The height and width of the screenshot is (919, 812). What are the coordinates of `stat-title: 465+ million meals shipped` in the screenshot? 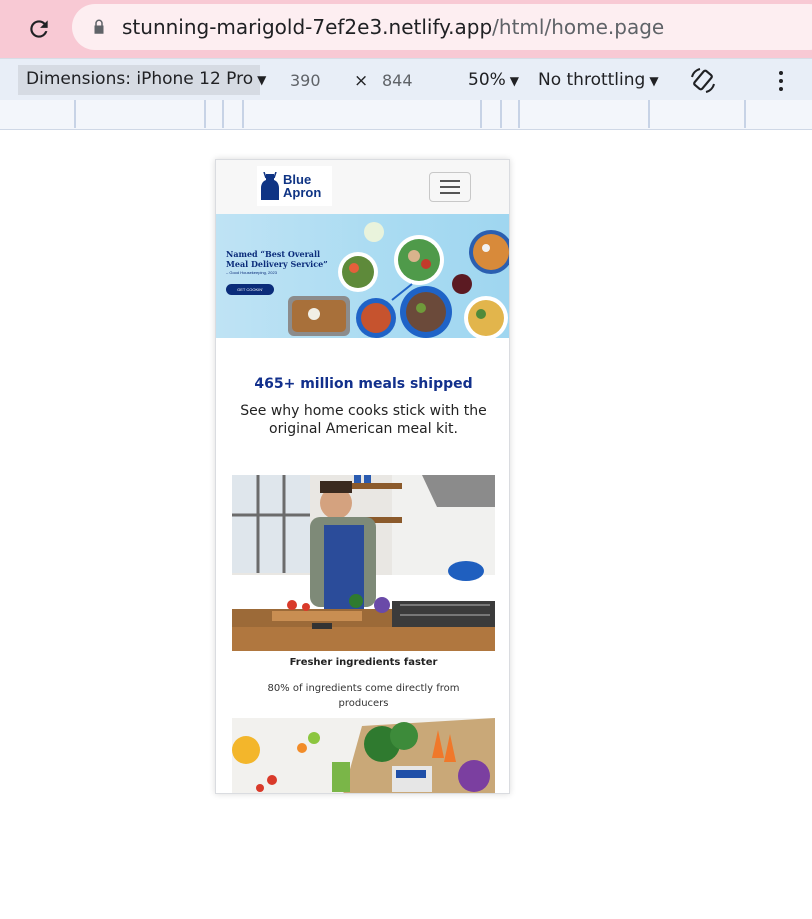 It's located at (363, 384).